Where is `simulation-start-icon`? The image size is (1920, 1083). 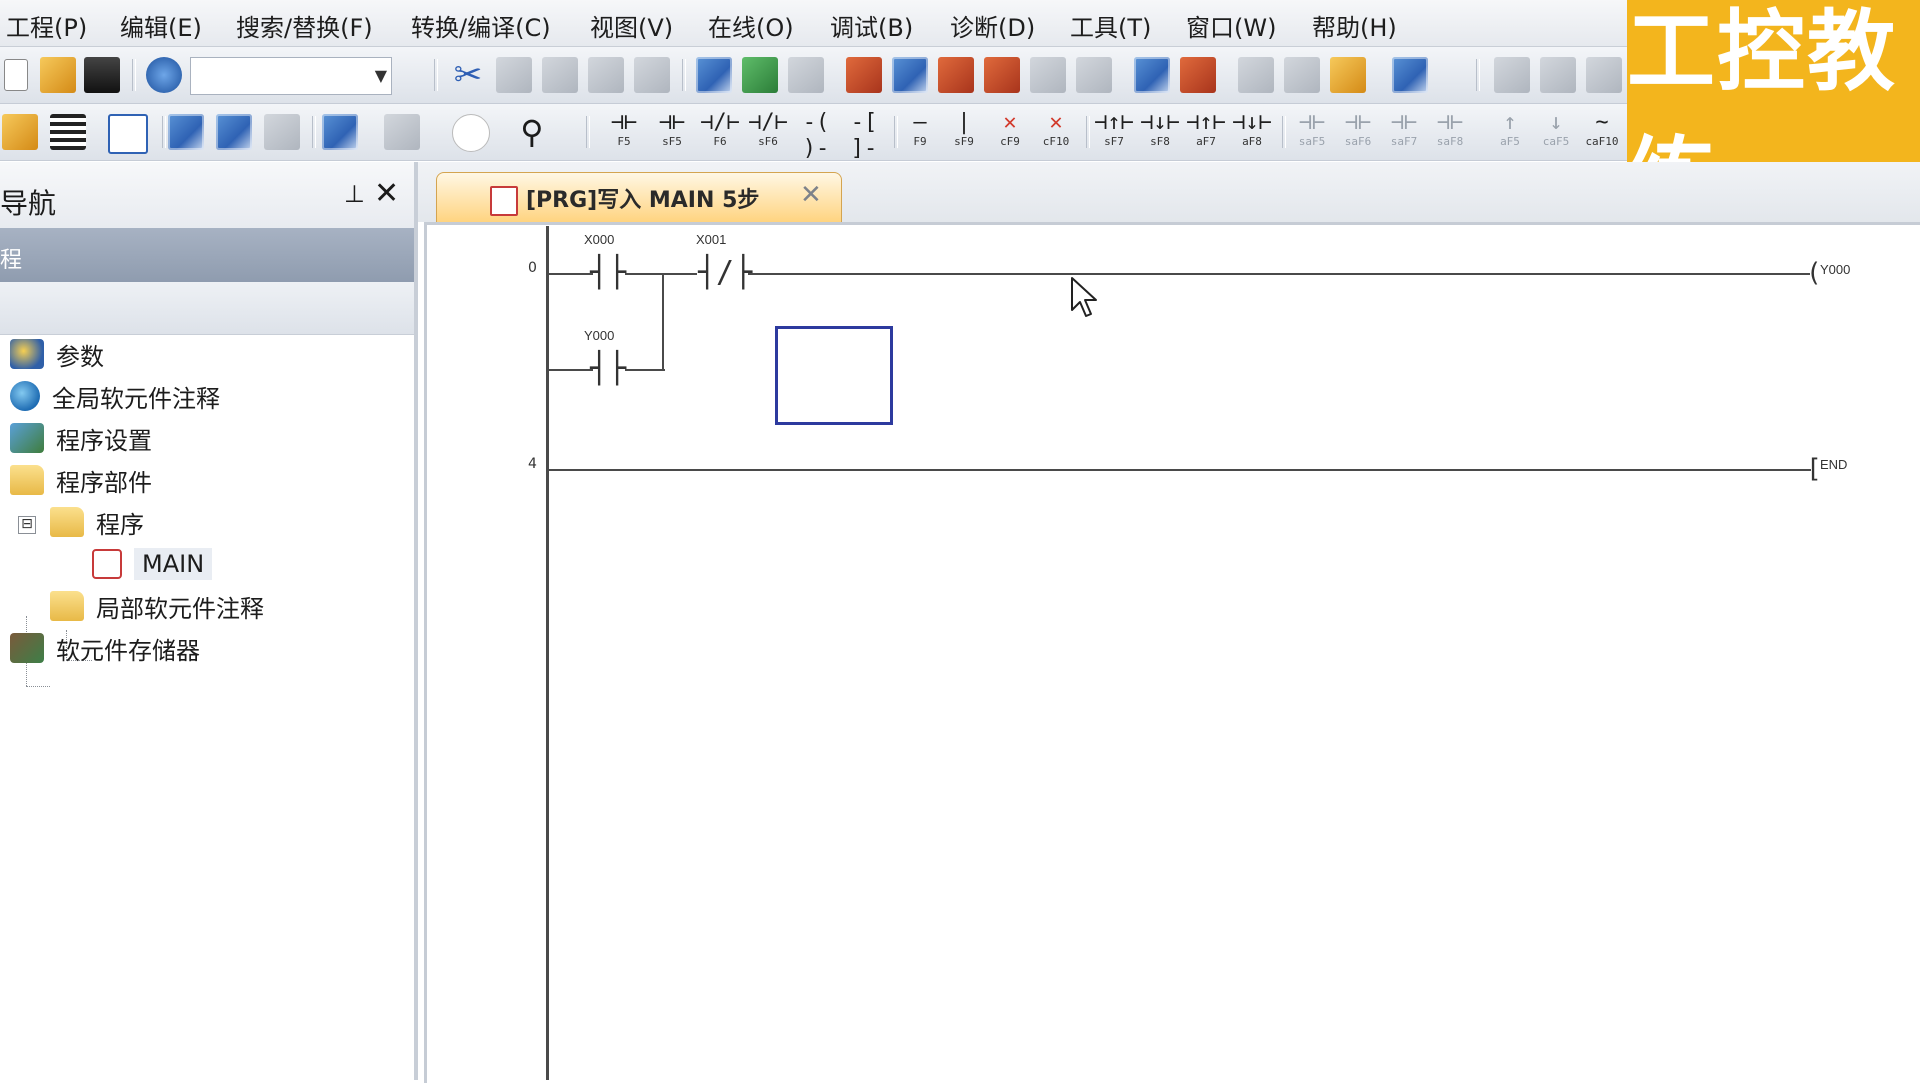
simulation-start-icon is located at coordinates (1152, 75).